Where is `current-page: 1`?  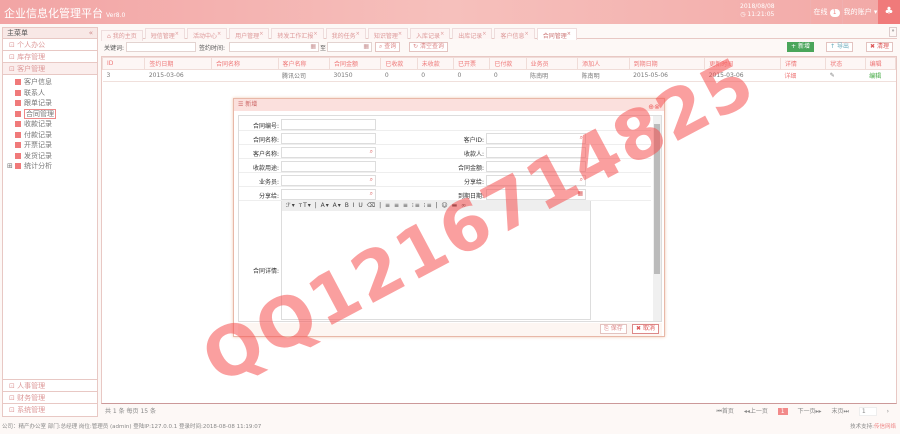 current-page: 1 is located at coordinates (782, 411).